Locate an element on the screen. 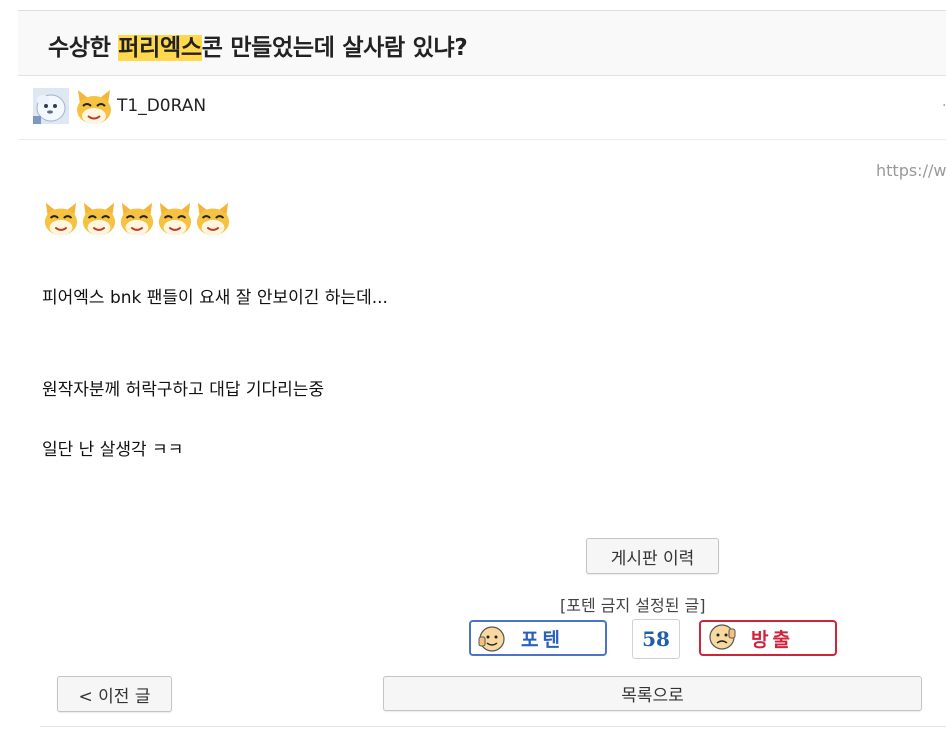  downvote-button: 방출 is located at coordinates (768, 638).